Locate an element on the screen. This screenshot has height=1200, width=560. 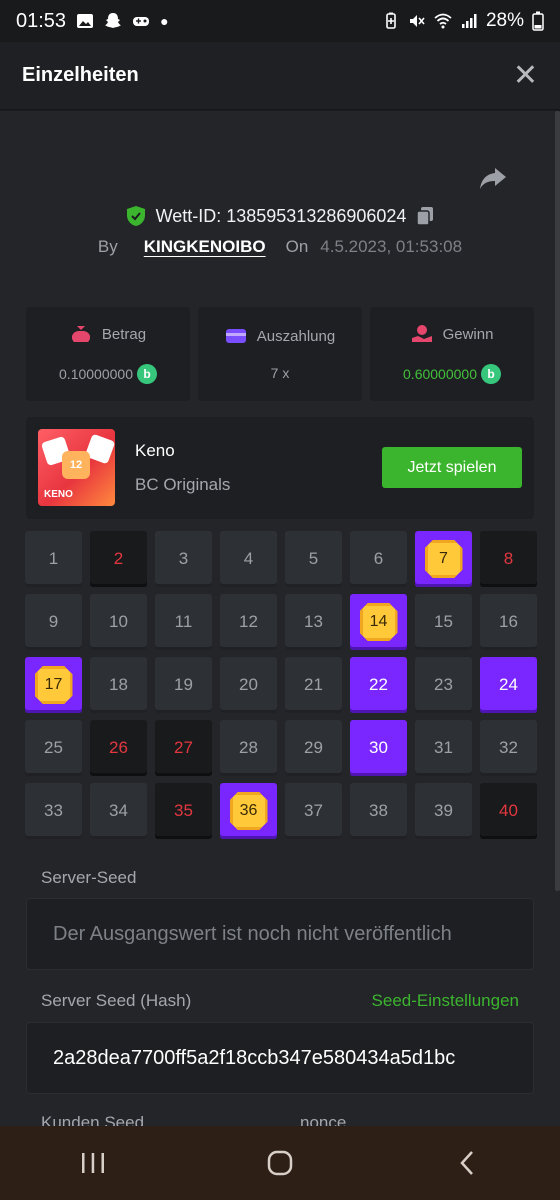
keno-cell-number: 22 is located at coordinates (378, 684).